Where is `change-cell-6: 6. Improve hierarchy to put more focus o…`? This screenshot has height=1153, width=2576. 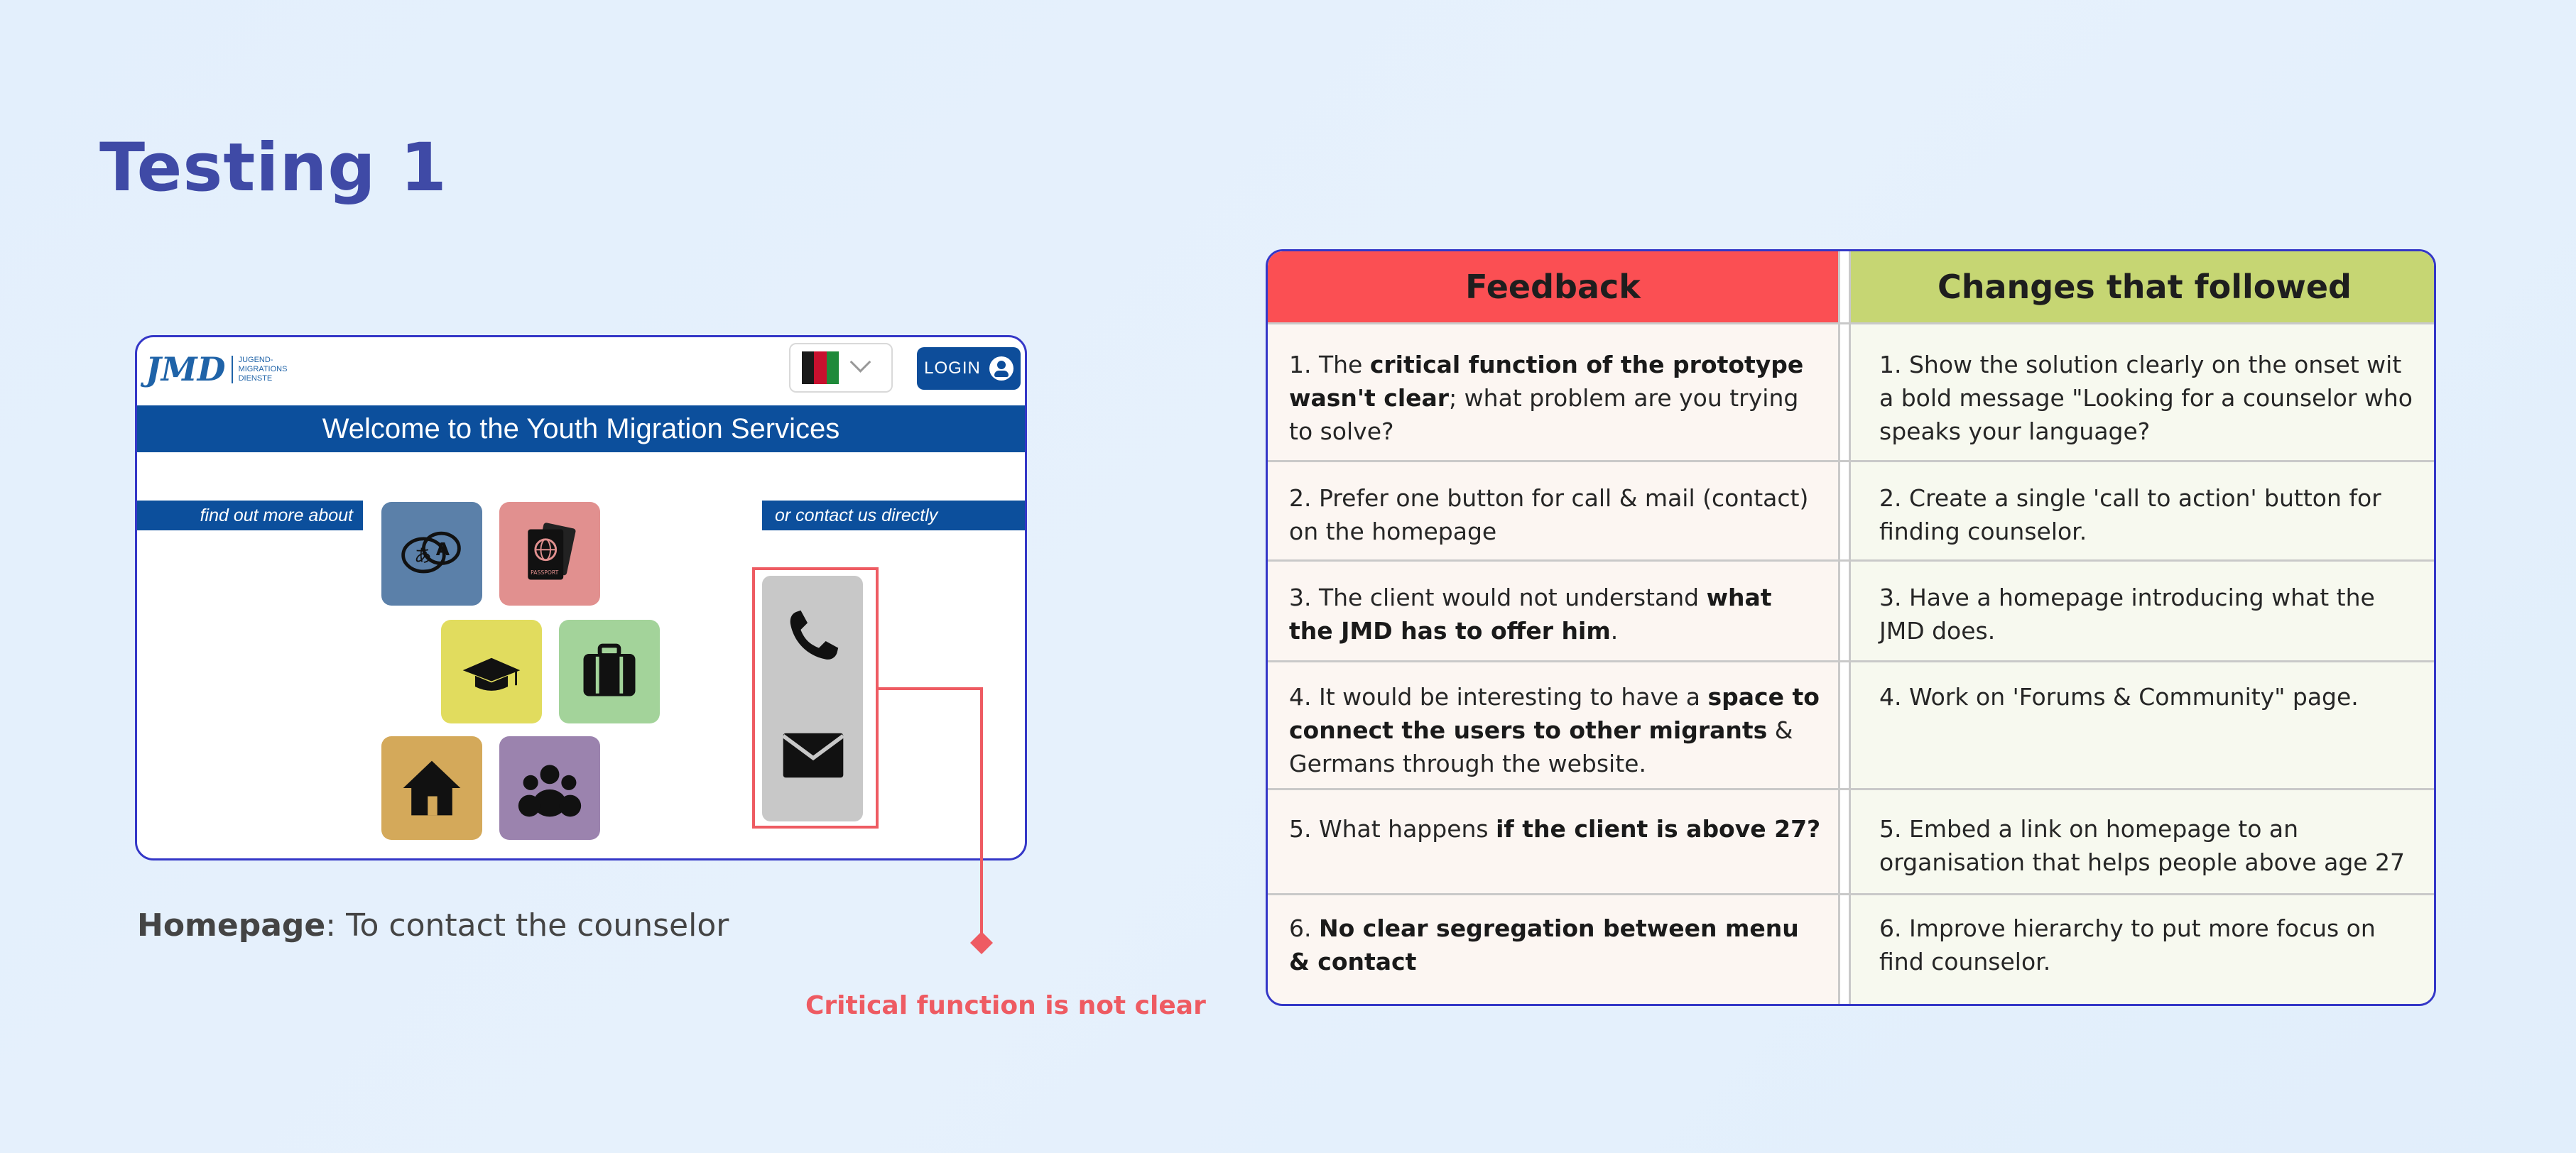
change-cell-6: 6. Improve hierarchy to put more focus o… is located at coordinates (2128, 945).